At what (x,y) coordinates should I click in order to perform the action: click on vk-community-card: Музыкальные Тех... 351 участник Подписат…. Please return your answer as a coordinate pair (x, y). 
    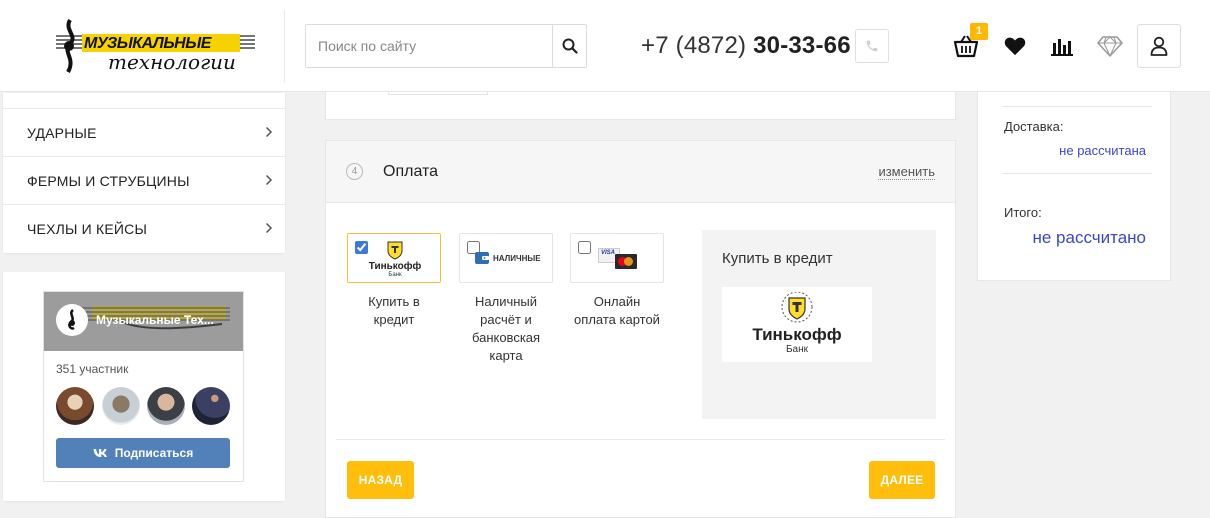
    Looking at the image, I should click on (144, 386).